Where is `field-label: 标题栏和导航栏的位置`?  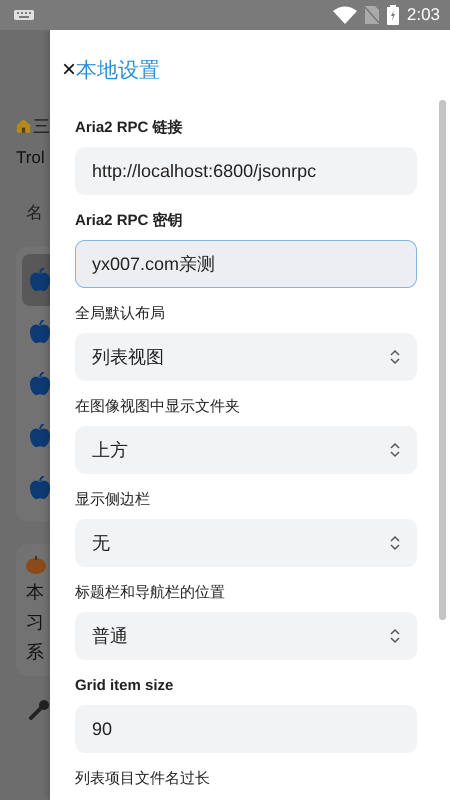
field-label: 标题栏和导航栏的位置 is located at coordinates (150, 593).